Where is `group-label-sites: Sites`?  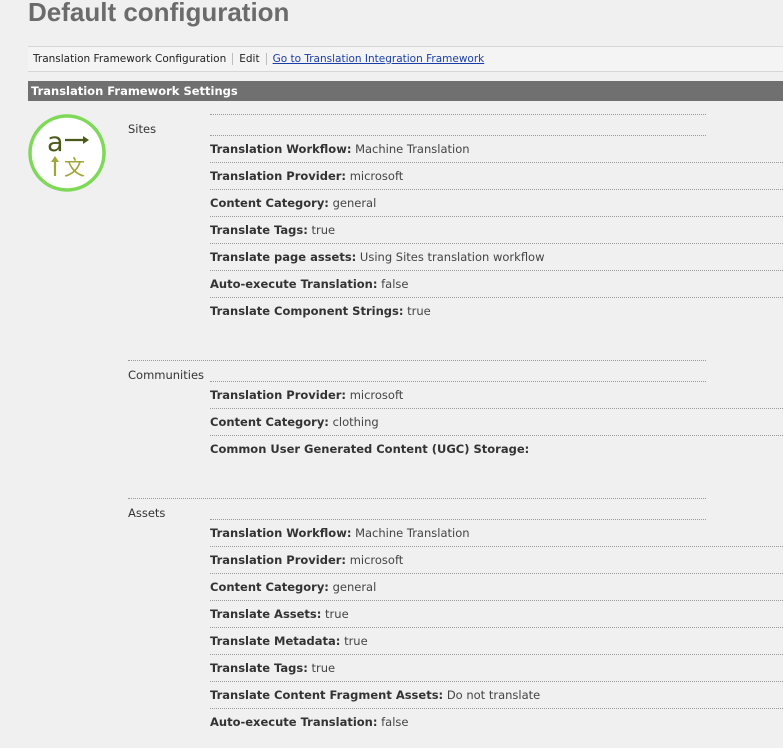
group-label-sites: Sites is located at coordinates (142, 129).